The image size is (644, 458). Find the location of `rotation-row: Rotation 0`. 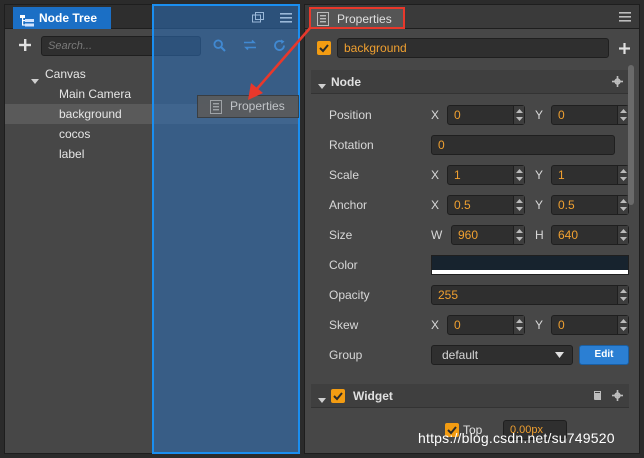

rotation-row: Rotation 0 is located at coordinates (470, 145).